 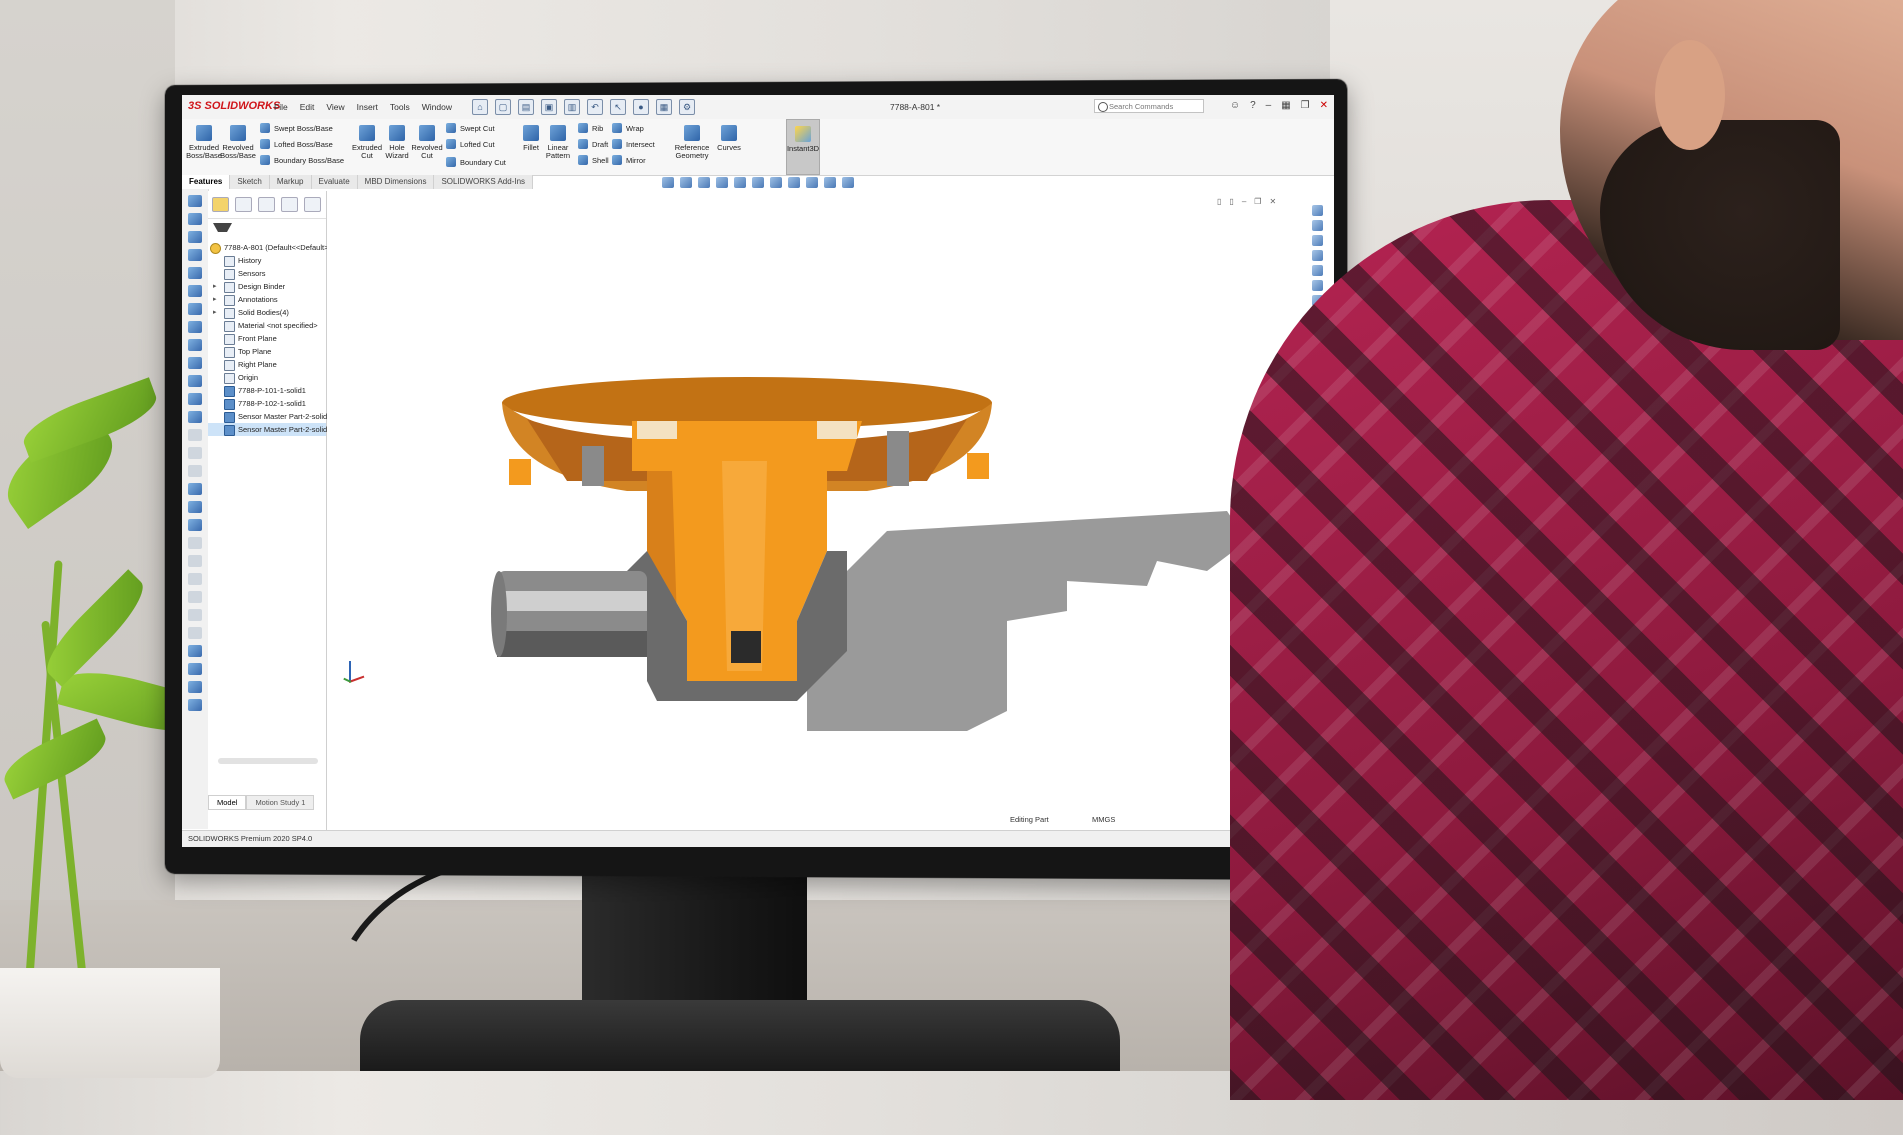 What do you see at coordinates (206, 182) in the screenshot?
I see `tab-features: Features` at bounding box center [206, 182].